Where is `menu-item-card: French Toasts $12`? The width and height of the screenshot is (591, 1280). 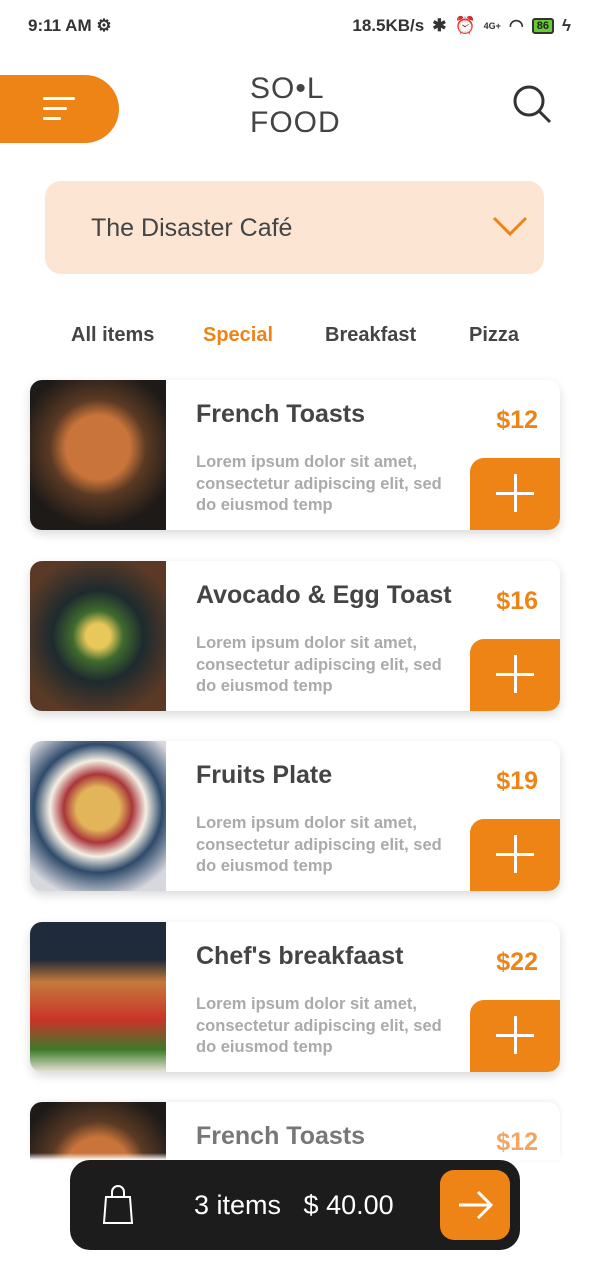 menu-item-card: French Toasts $12 is located at coordinates (295, 1131).